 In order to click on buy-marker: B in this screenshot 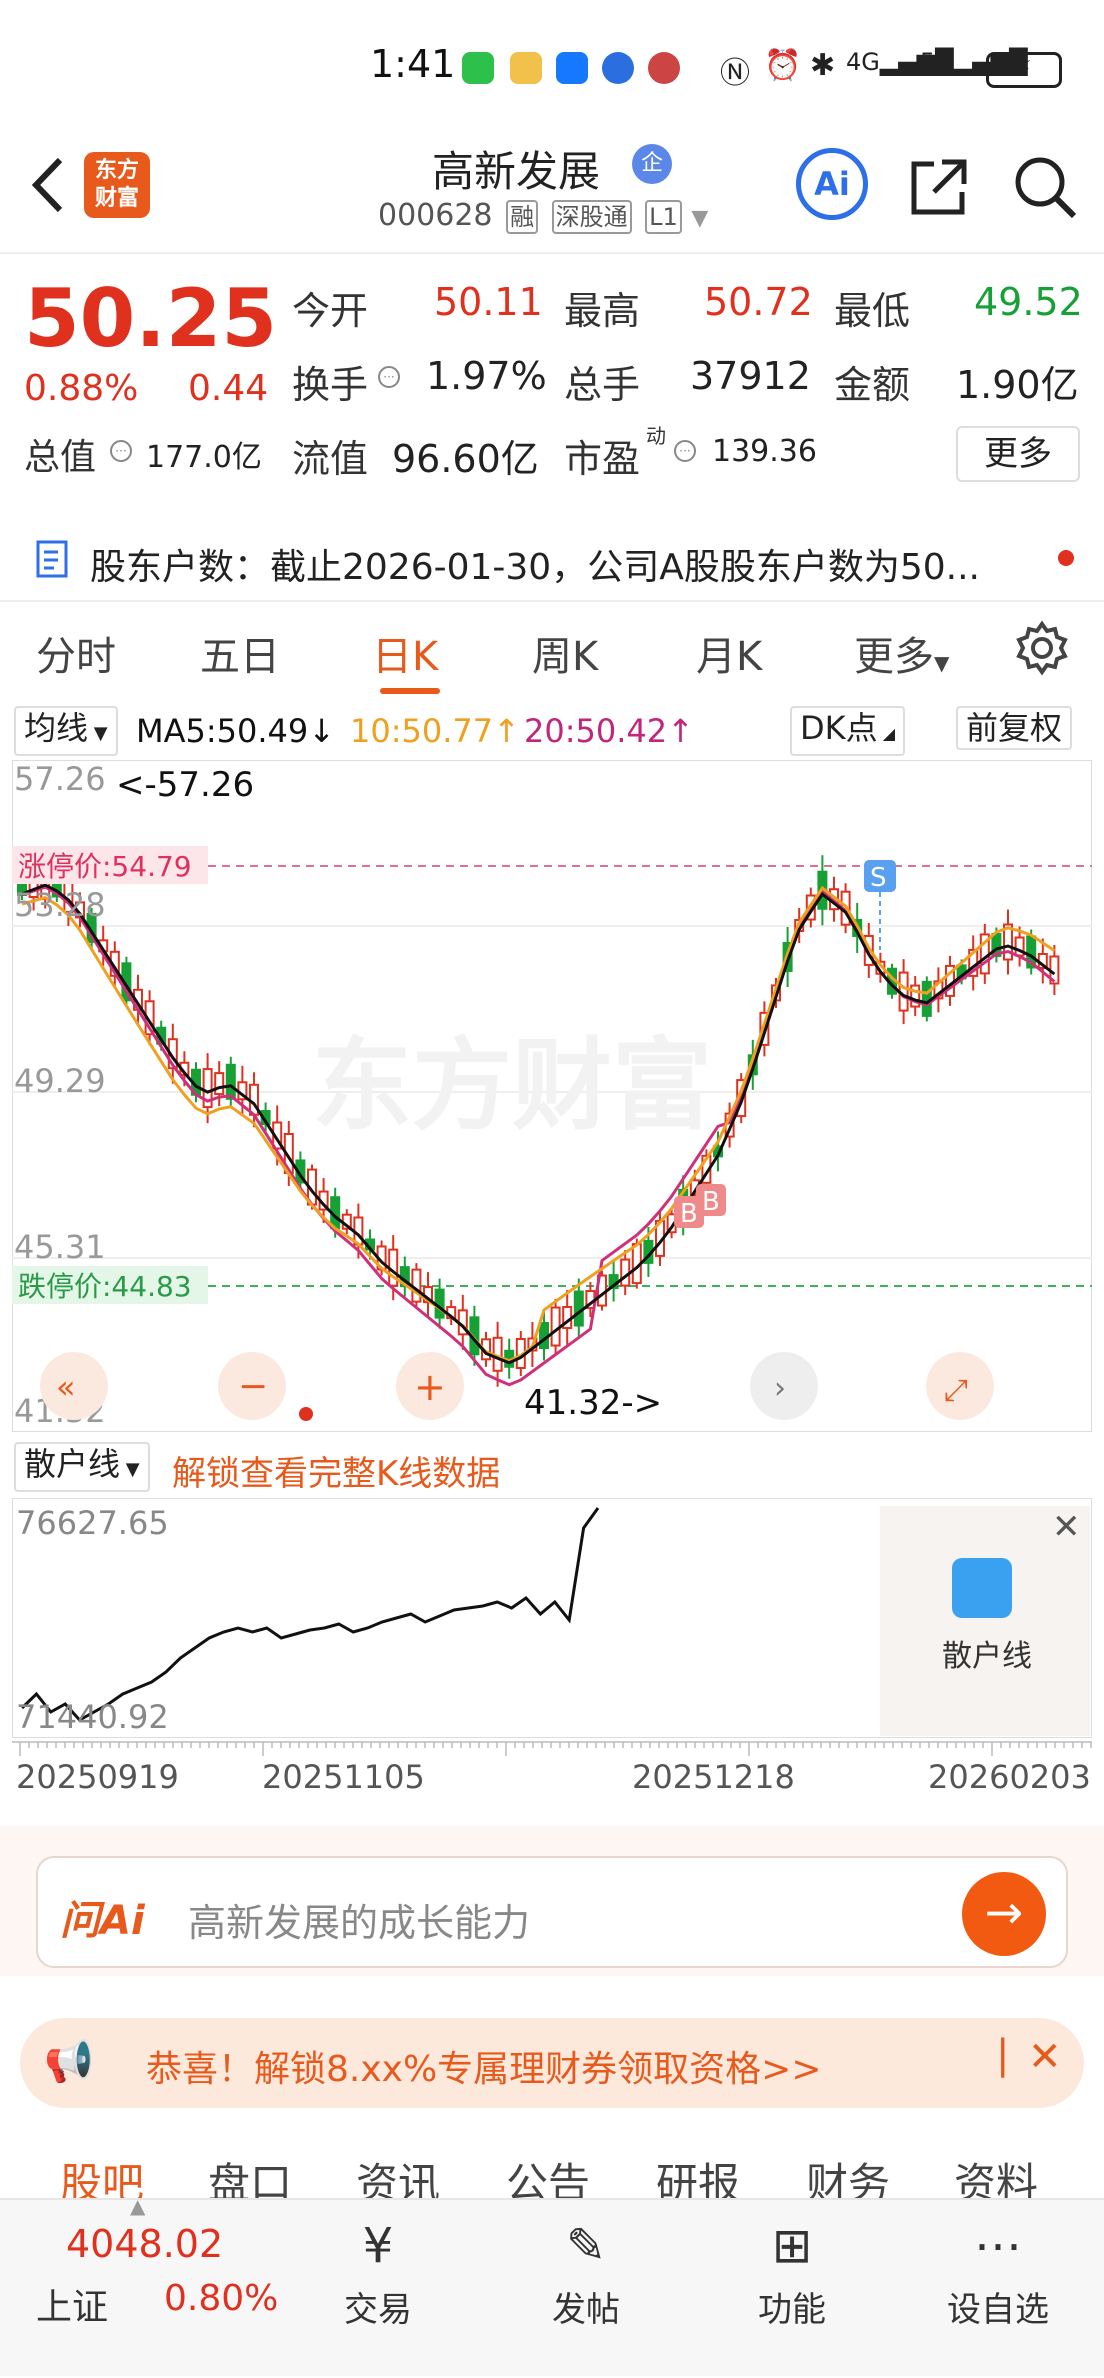, I will do `click(711, 1200)`.